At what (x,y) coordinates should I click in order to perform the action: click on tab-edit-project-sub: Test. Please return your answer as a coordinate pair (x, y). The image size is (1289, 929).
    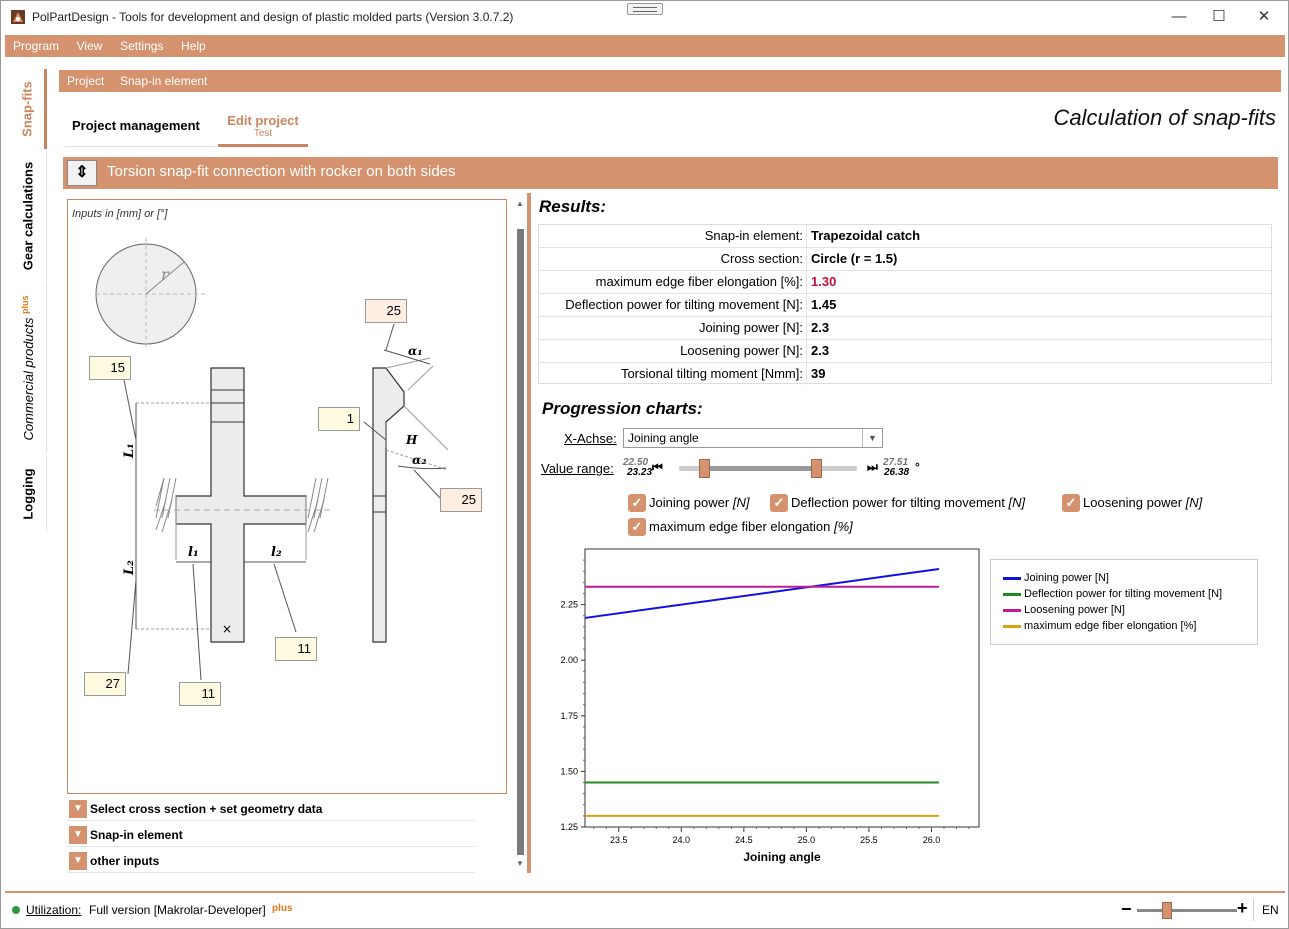
    Looking at the image, I should click on (263, 133).